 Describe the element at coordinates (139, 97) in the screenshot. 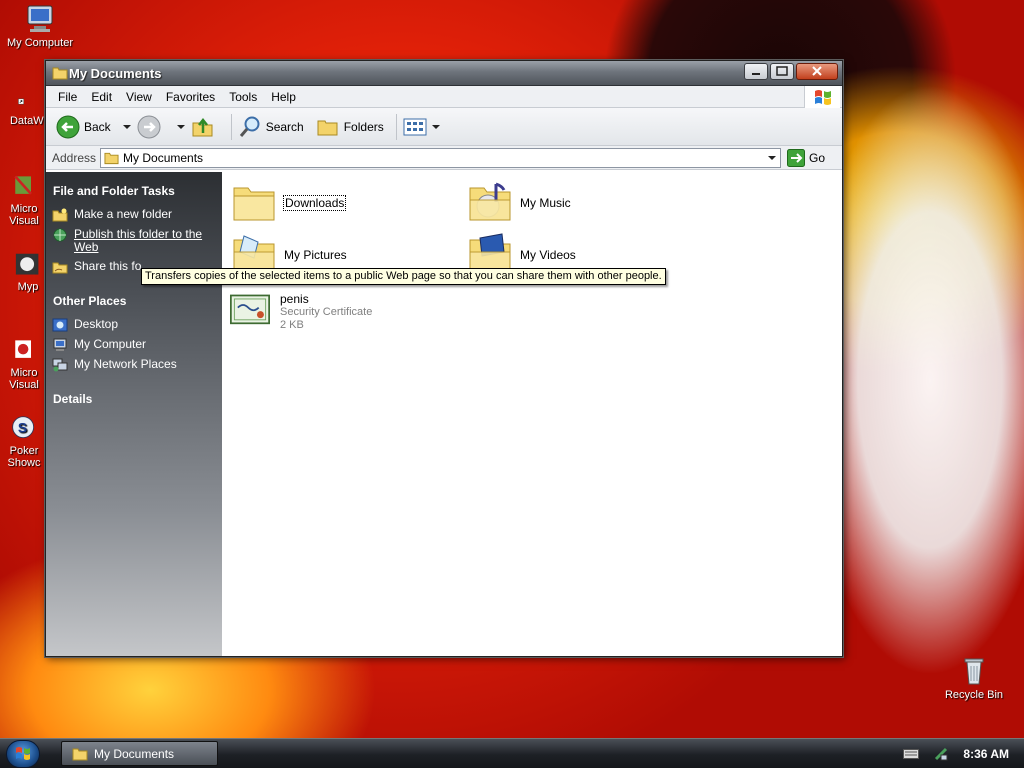

I see `menu-view: View` at that location.